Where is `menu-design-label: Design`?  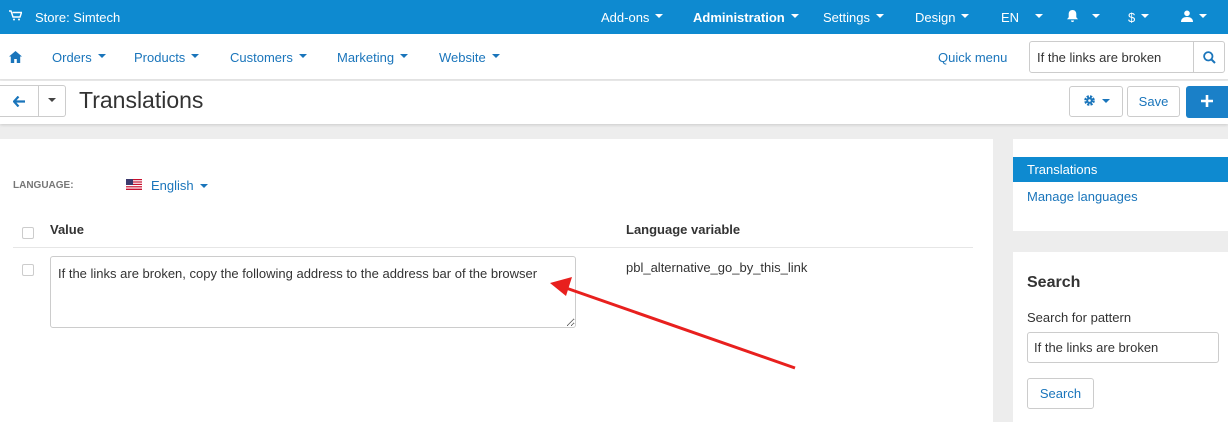
menu-design-label: Design is located at coordinates (935, 17).